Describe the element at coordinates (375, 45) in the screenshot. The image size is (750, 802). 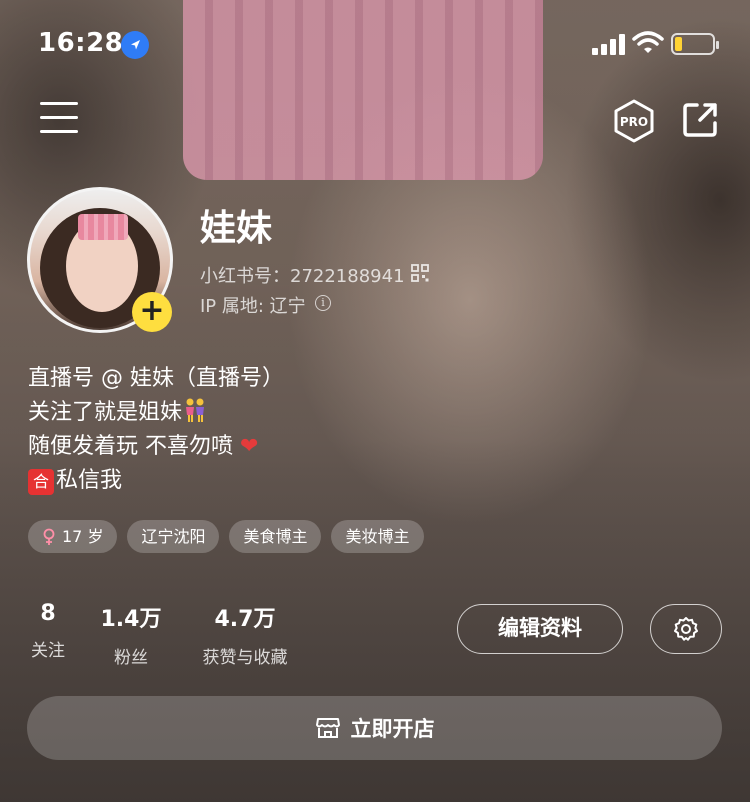
I see `status-bar: 16:28` at that location.